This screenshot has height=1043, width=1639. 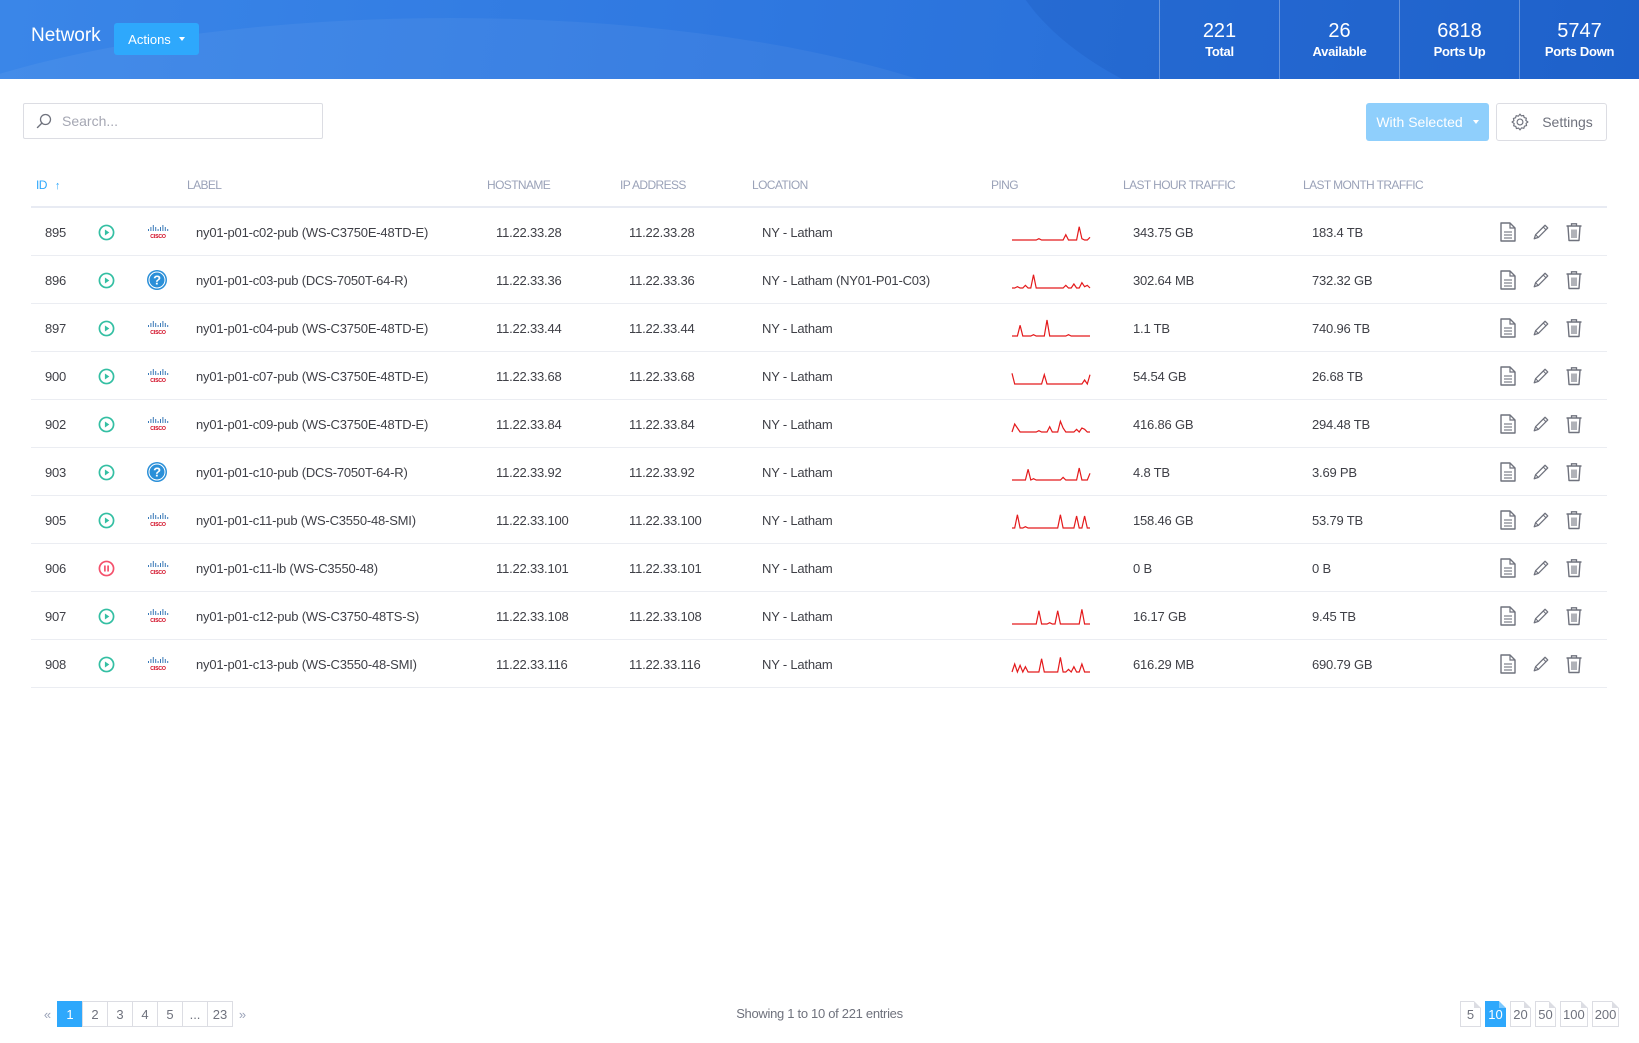 I want to click on device-label: ny01-p01-c11-pub (WS-C3550-48-SMI), so click(x=306, y=520).